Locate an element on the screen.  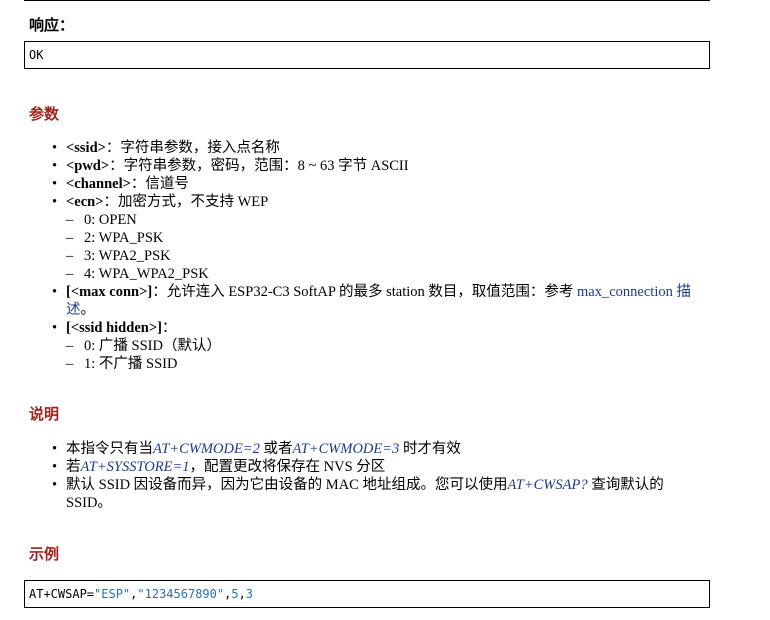
note-item: 若AT+SYSSTORE=1，配置更改将保存在 NVS 分区 is located at coordinates (381, 467).